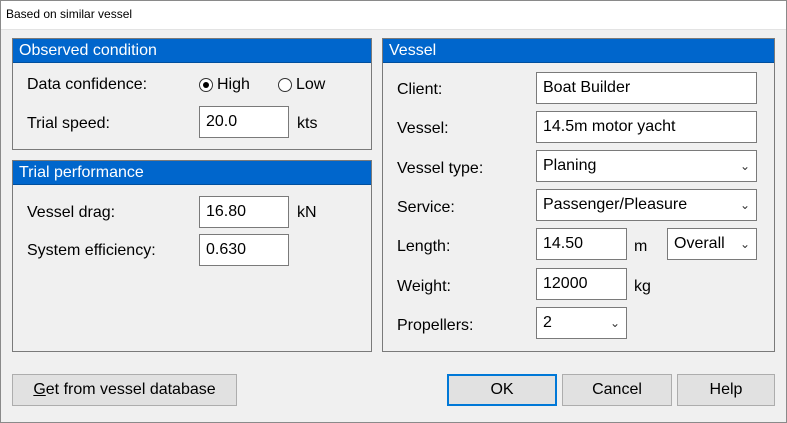  I want to click on weight-label: Weight:, so click(424, 286).